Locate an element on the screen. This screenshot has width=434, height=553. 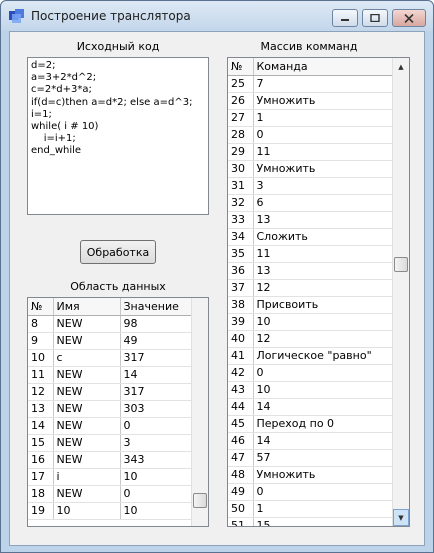
cell-number: 16 is located at coordinates (41, 460).